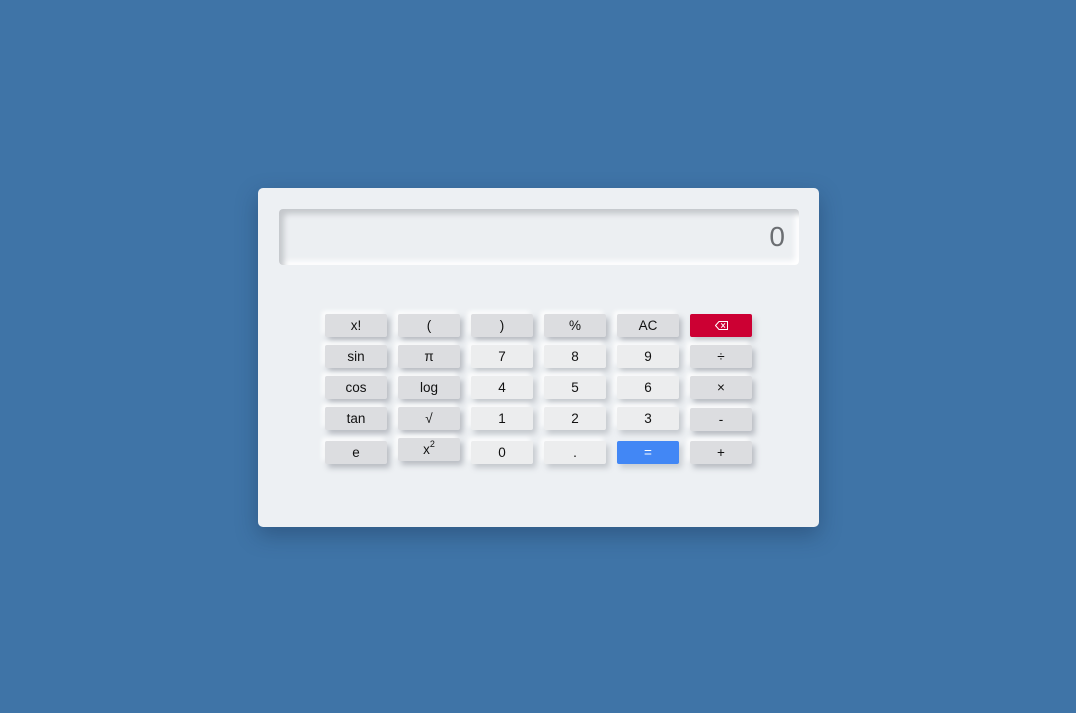  I want to click on zero-button: 0, so click(502, 452).